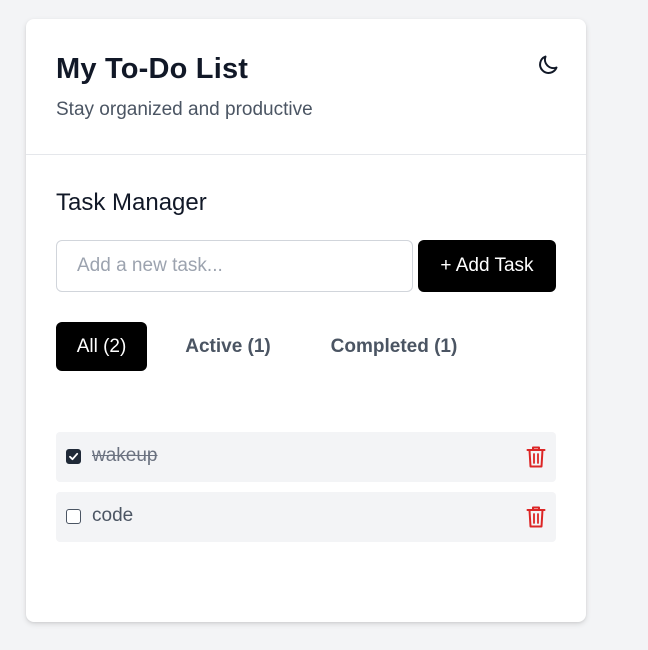 This screenshot has height=650, width=648. I want to click on tab-all: All (2), so click(101, 346).